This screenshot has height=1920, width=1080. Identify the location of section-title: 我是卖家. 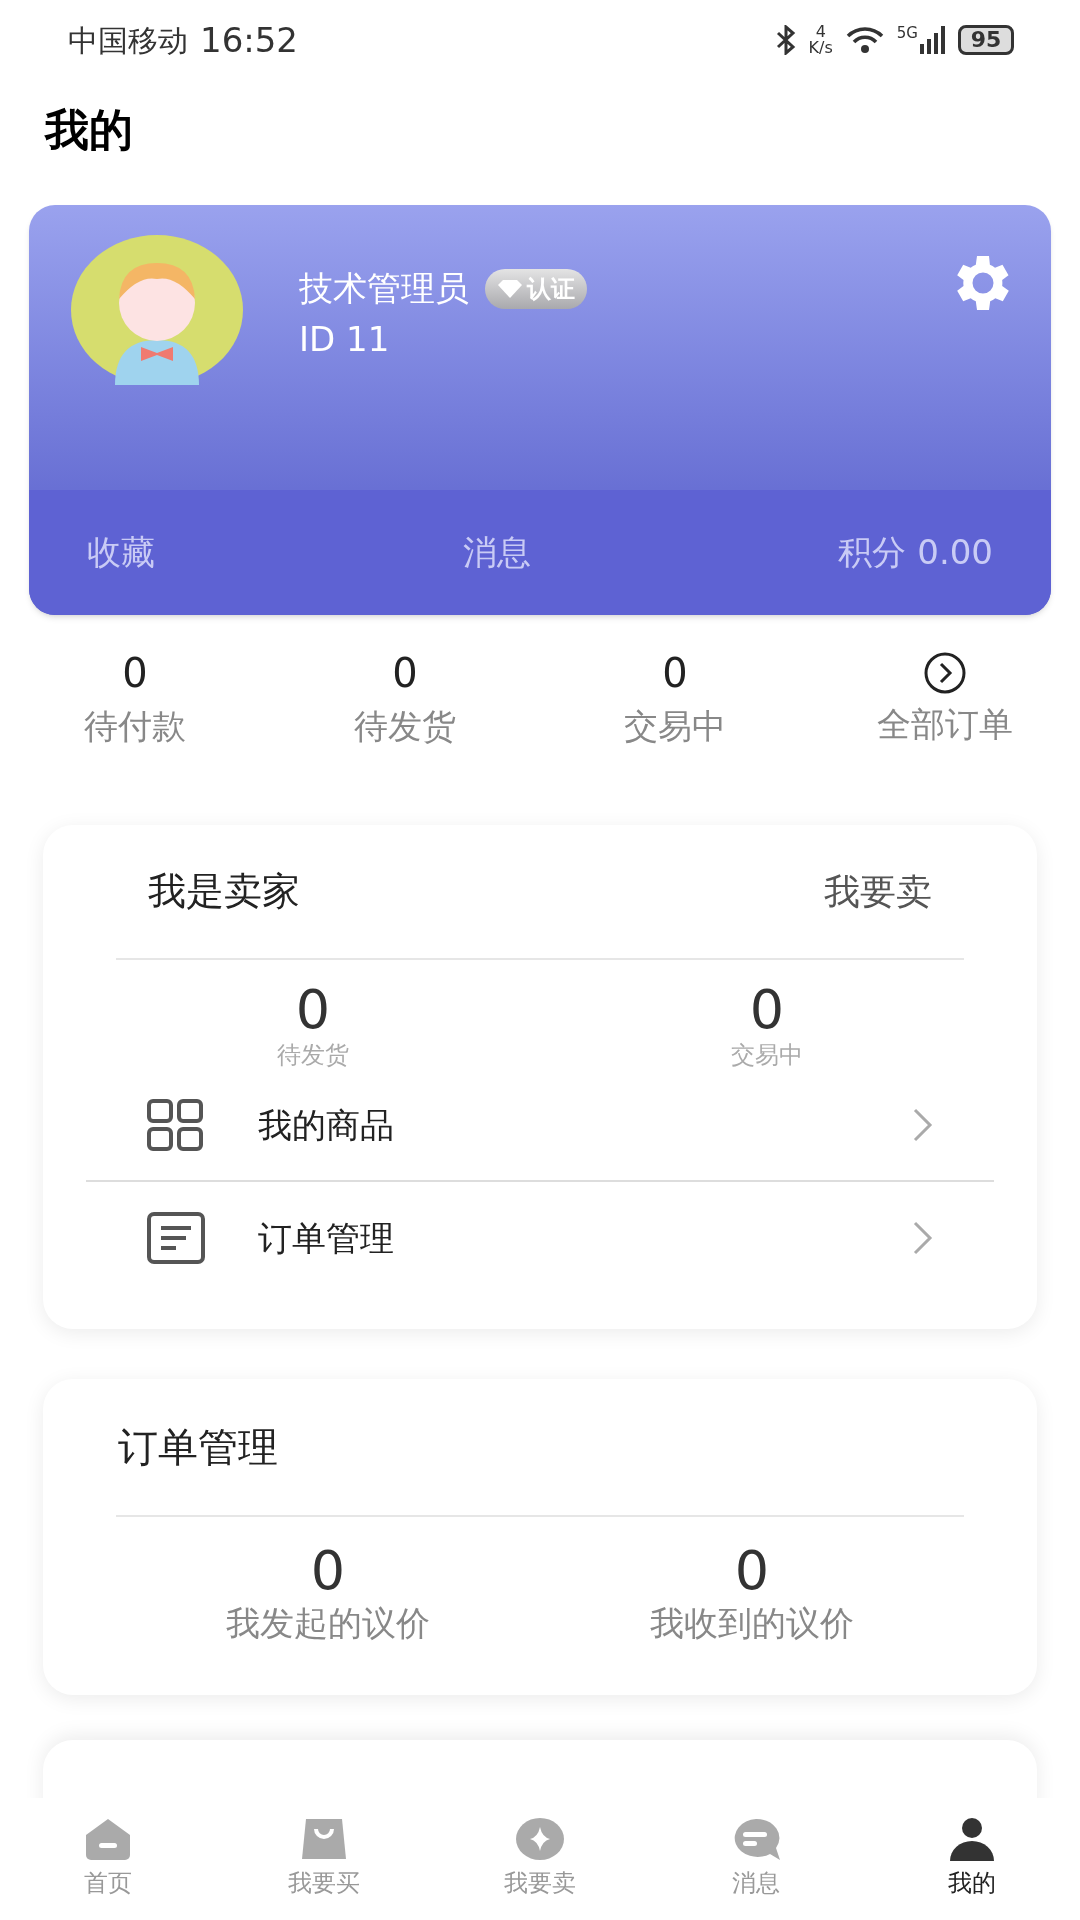
(224, 891).